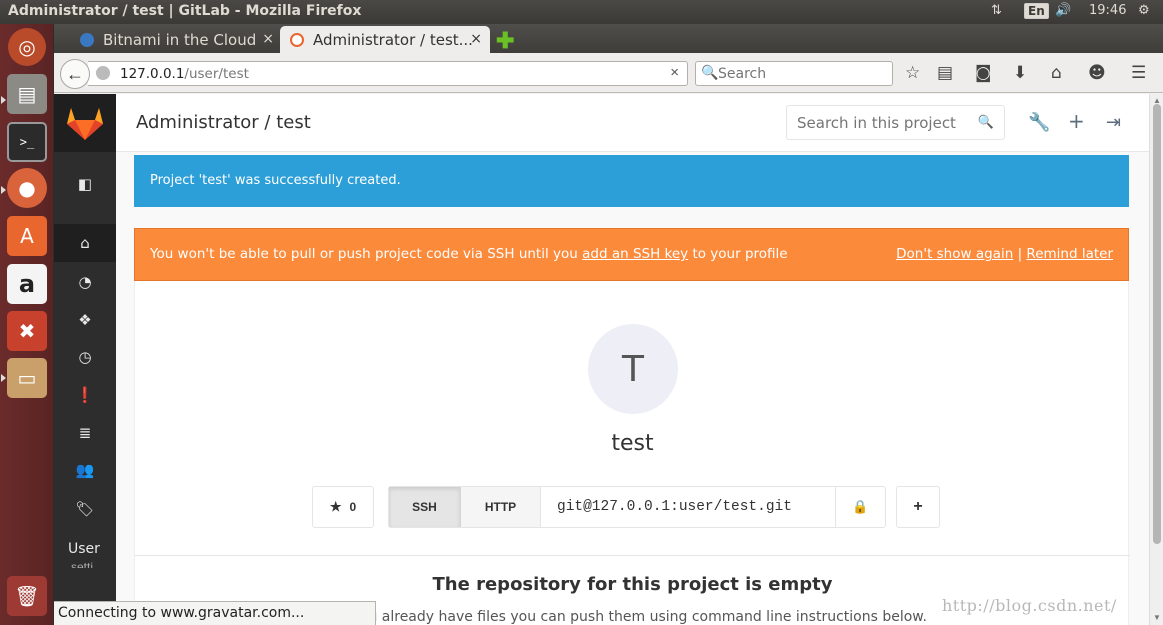 Image resolution: width=1163 pixels, height=625 pixels. What do you see at coordinates (343, 507) in the screenshot?
I see `star-button: ★ 0` at bounding box center [343, 507].